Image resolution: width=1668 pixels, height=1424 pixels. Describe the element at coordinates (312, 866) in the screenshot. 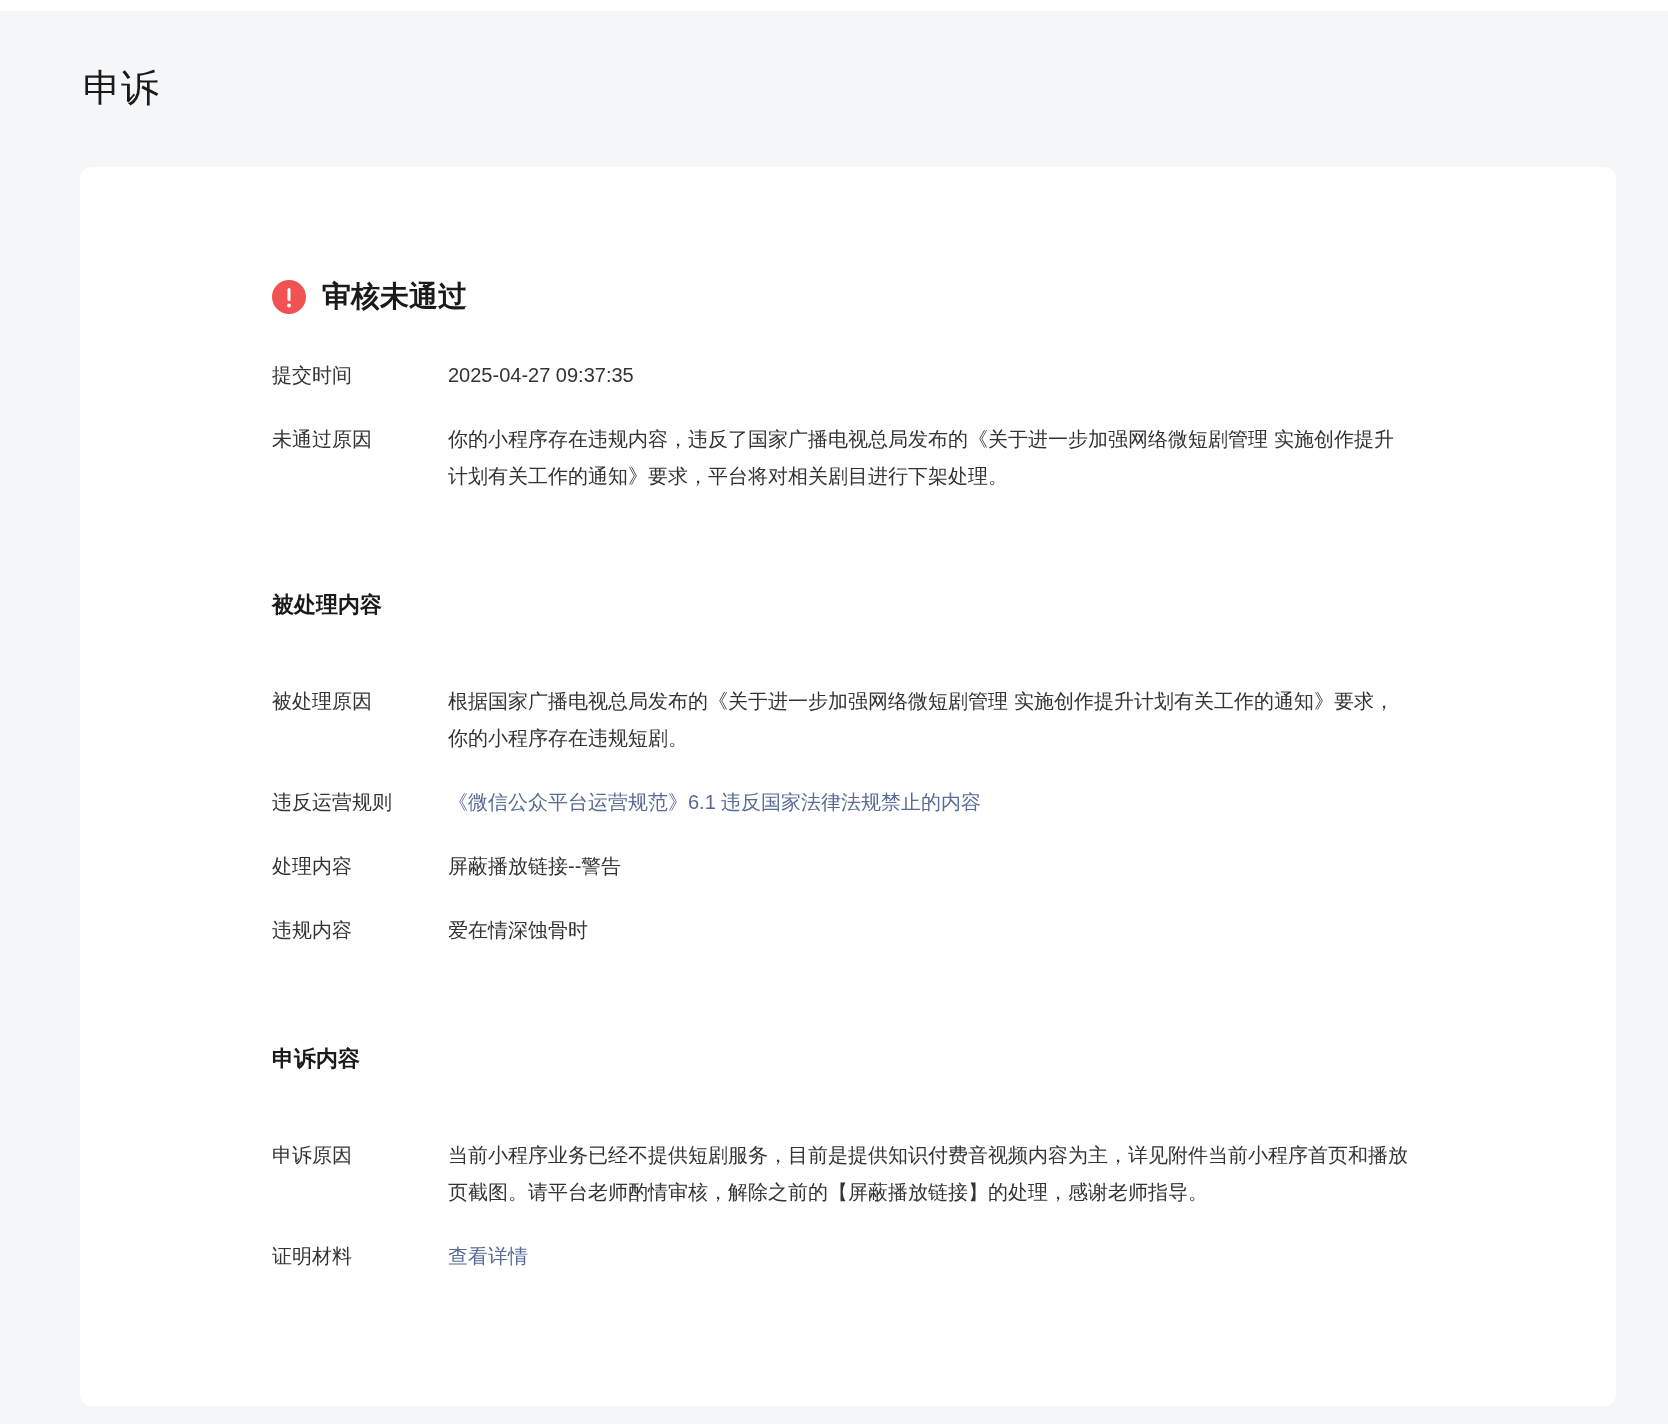

I see `field-label: 处理内容` at that location.